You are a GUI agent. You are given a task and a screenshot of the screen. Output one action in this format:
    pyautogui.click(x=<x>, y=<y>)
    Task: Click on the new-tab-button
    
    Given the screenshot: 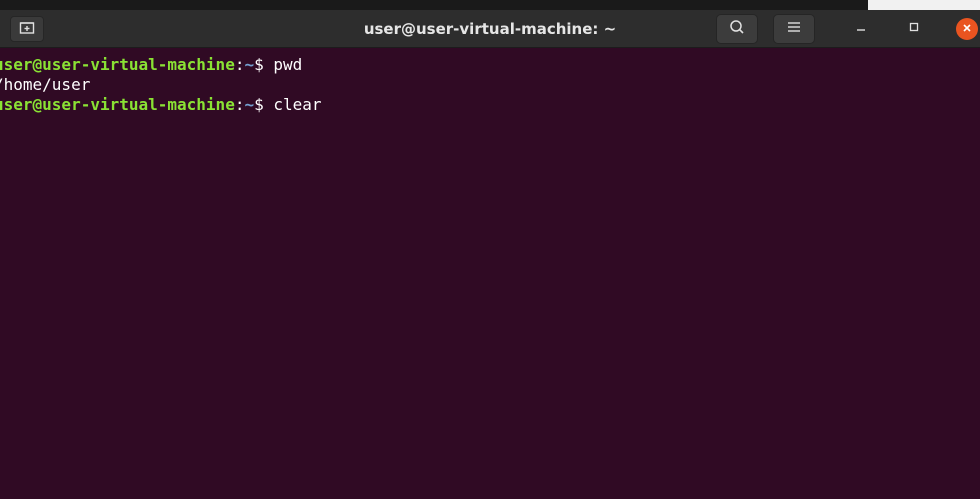 What is the action you would take?
    pyautogui.click(x=27, y=29)
    